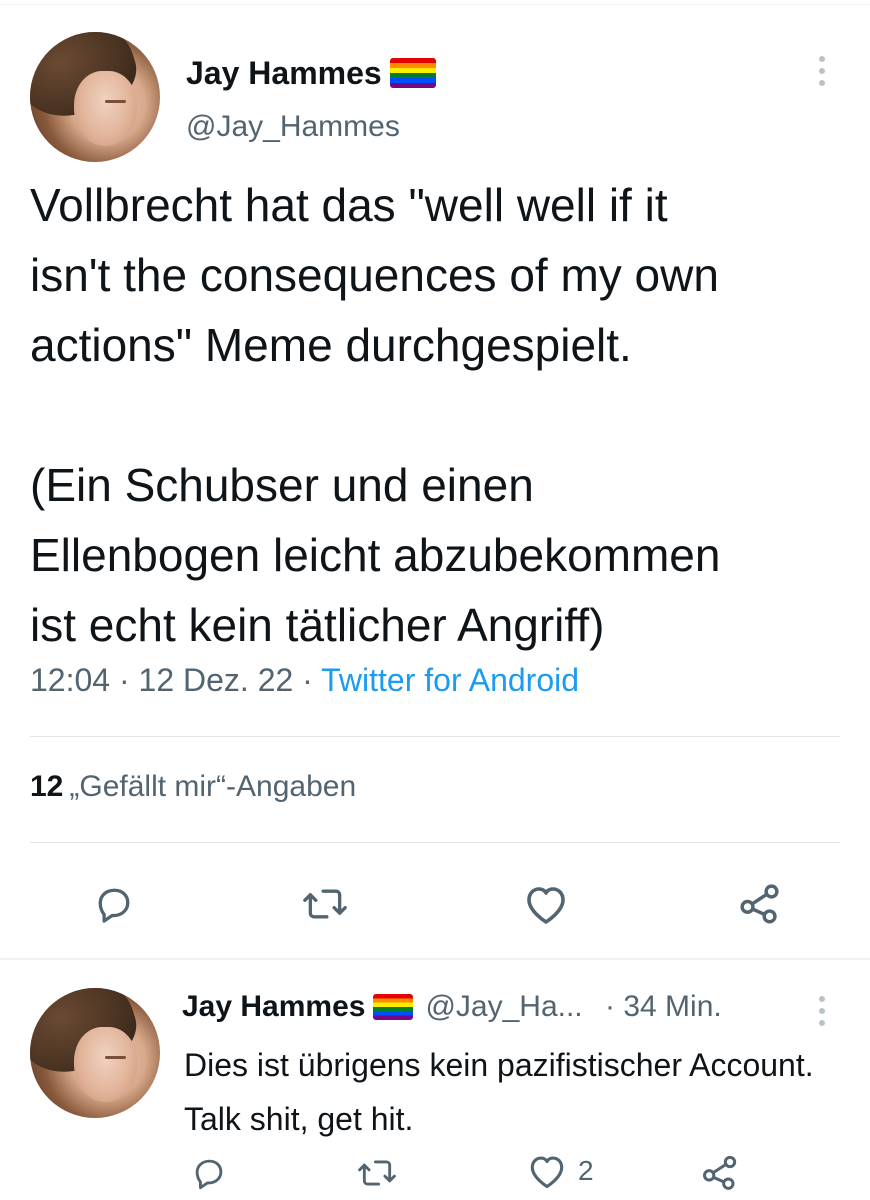 The image size is (870, 1200). I want to click on likes-label: „Gefällt mir“-Angaben, so click(213, 786).